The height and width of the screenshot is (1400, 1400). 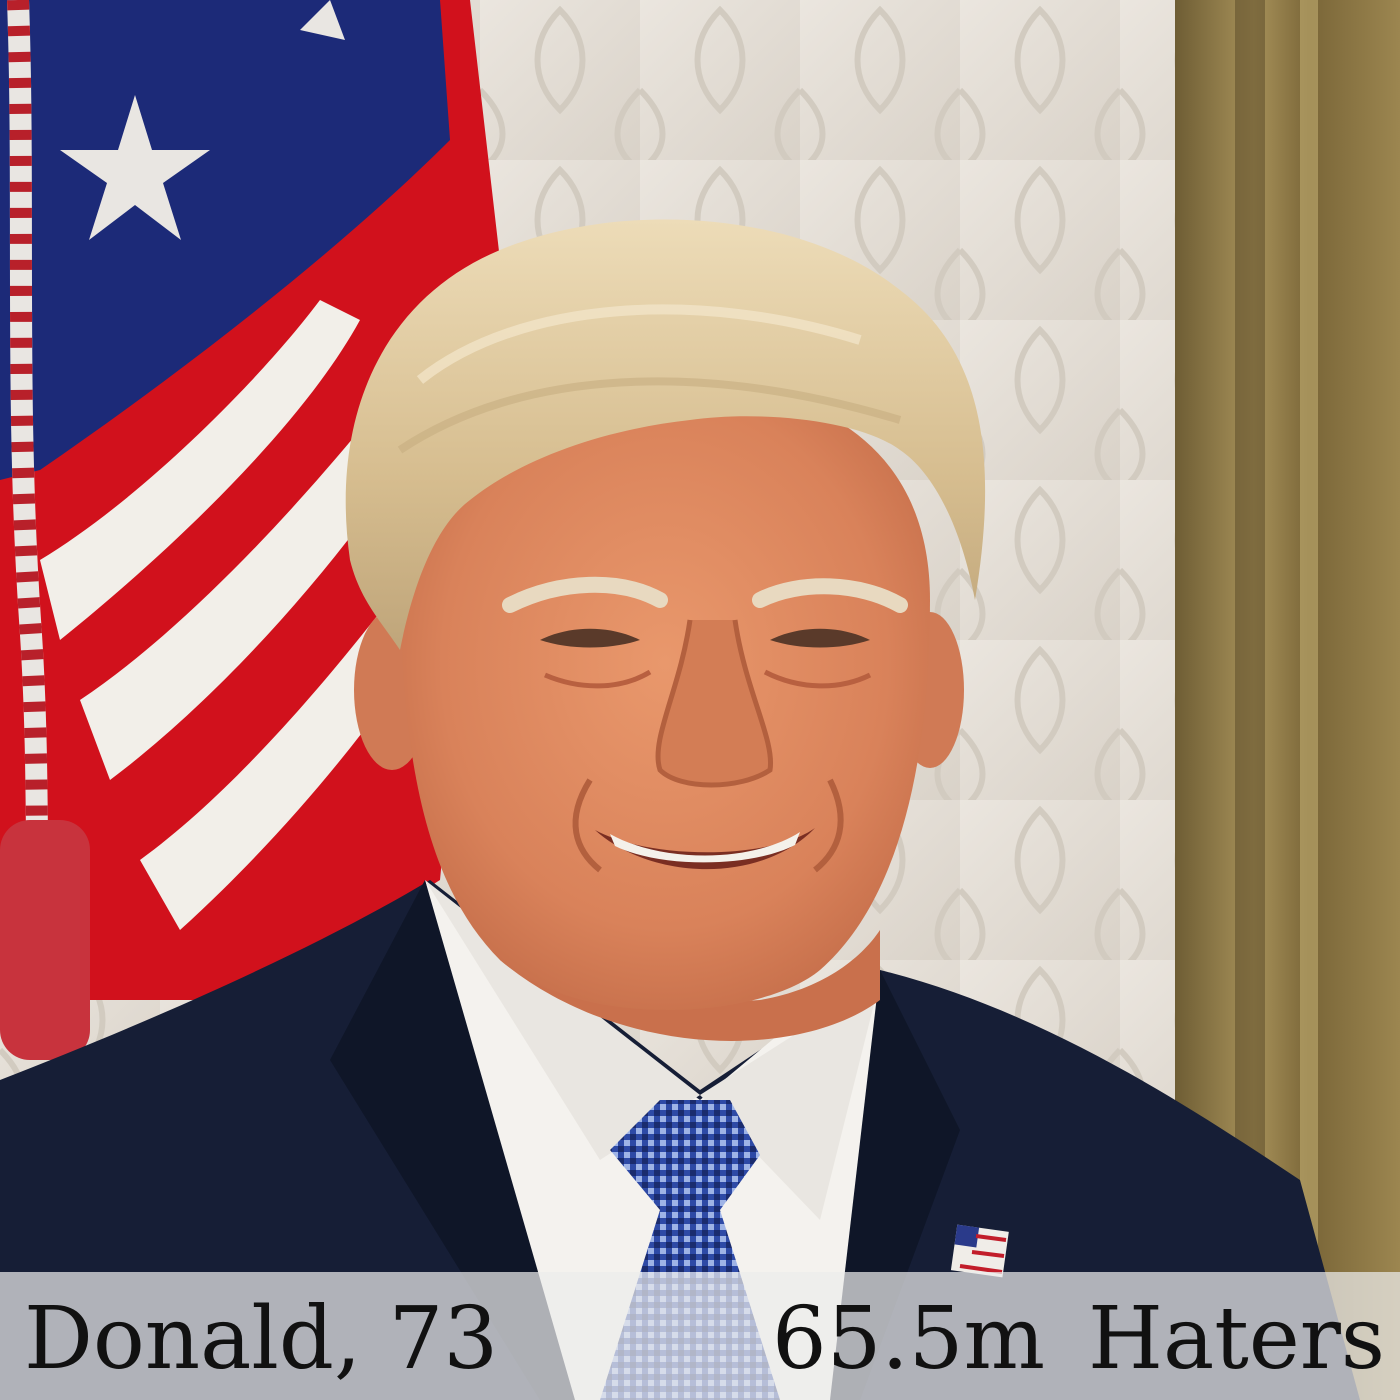 I want to click on flag-lapel-pin, so click(x=979, y=1251).